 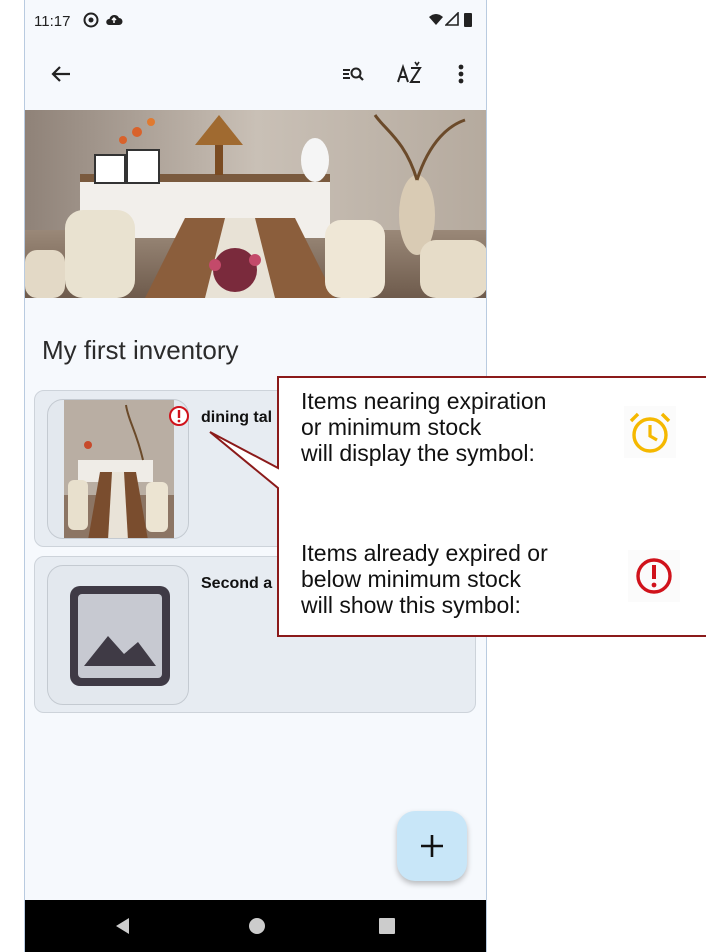 I want to click on add-item-button, so click(x=432, y=846).